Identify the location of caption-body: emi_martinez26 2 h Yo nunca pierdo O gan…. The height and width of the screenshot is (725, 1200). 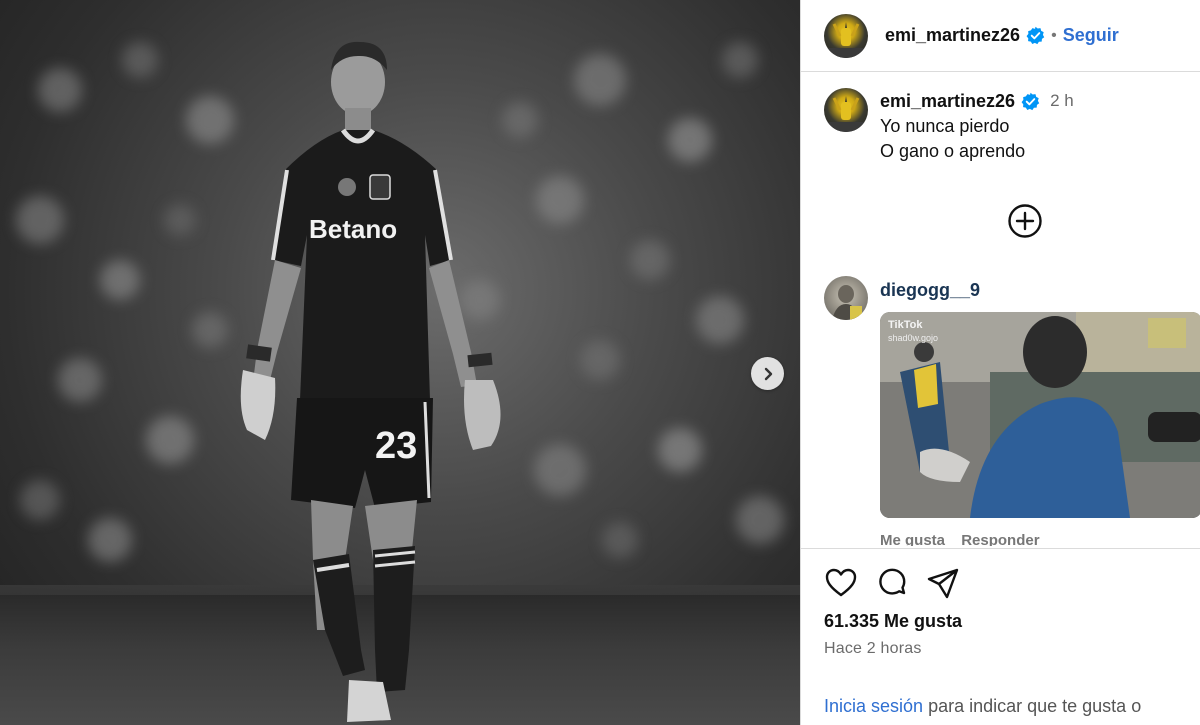
(977, 126).